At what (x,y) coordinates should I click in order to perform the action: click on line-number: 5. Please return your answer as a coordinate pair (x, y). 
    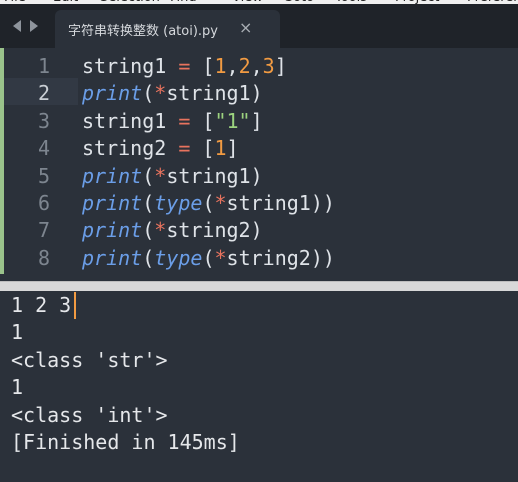
    Looking at the image, I should click on (43, 175).